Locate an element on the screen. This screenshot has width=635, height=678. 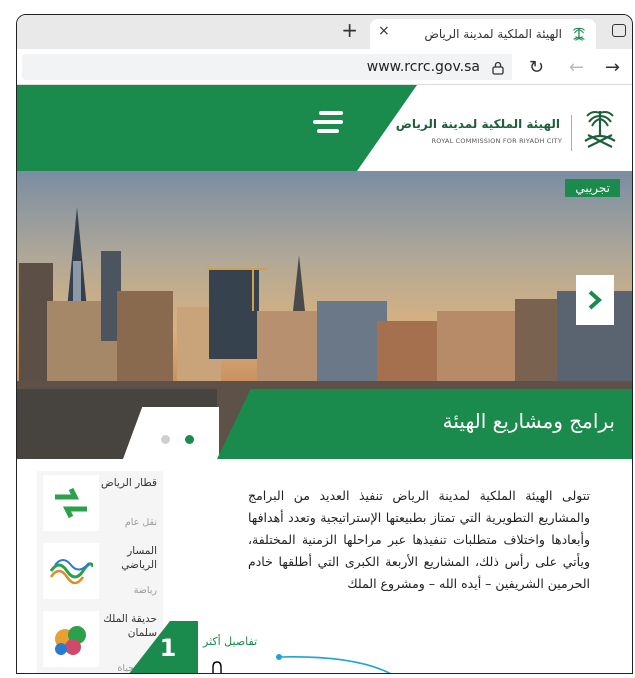
sidebar-item-riyadh-metro: قطار الرياض نقل عام is located at coordinates (100, 505).